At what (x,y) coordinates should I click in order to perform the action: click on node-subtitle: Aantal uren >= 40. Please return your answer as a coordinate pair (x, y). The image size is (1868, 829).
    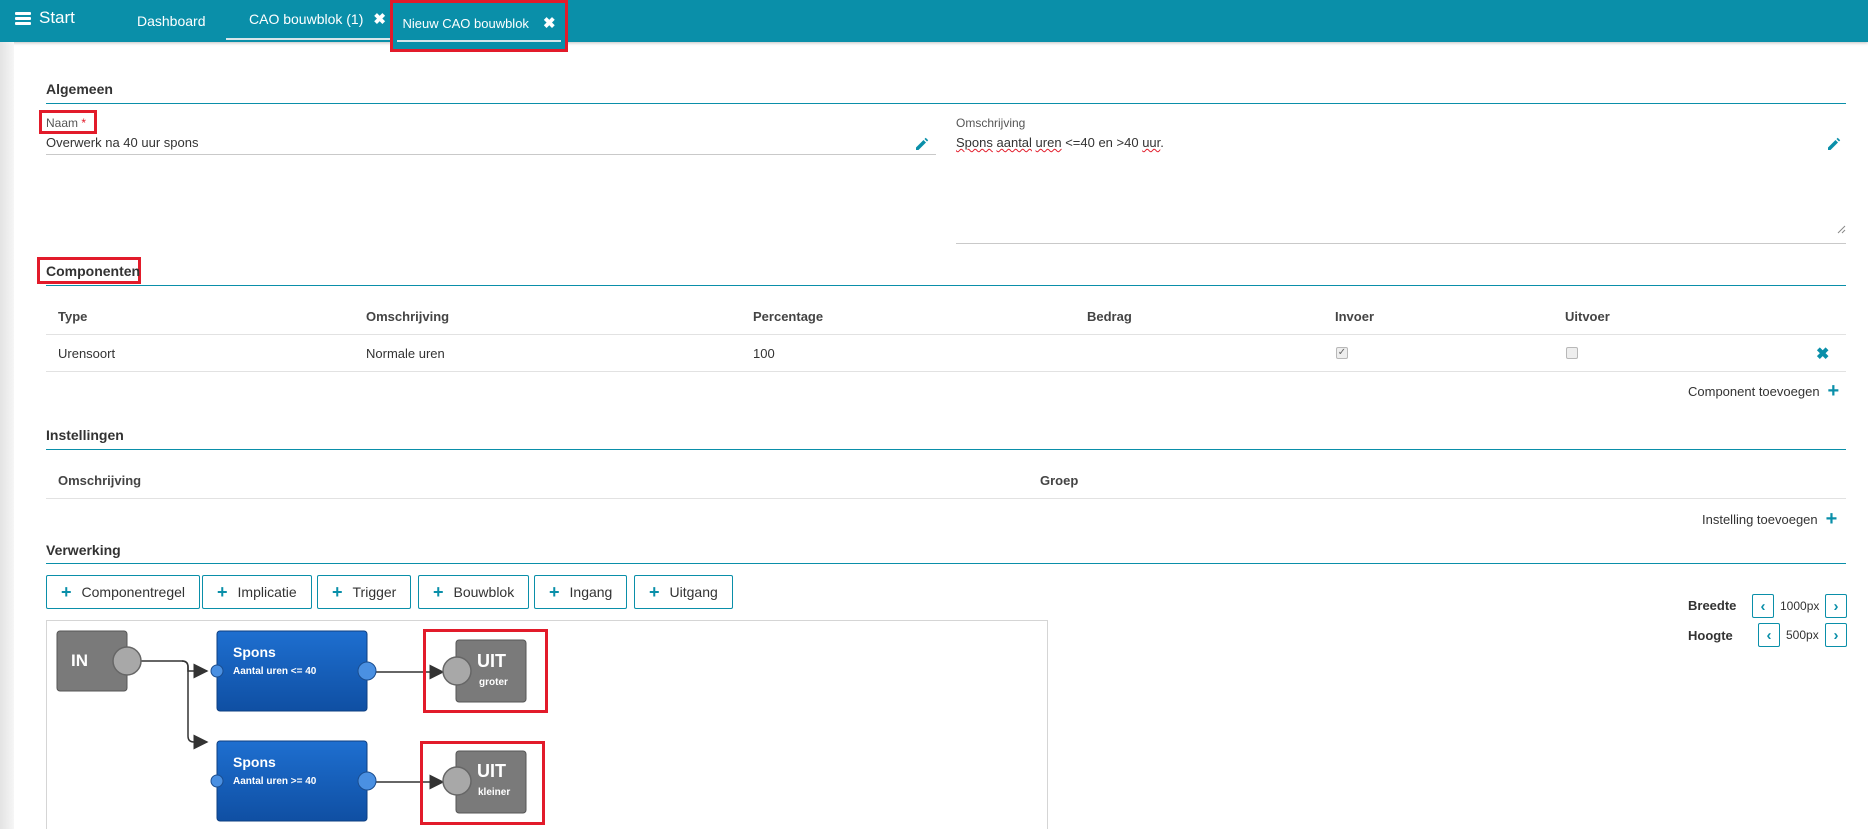
    Looking at the image, I should click on (275, 781).